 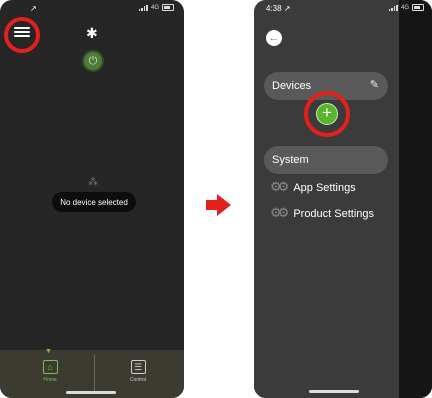 I want to click on status-time: 4:38 ↗, so click(x=278, y=8).